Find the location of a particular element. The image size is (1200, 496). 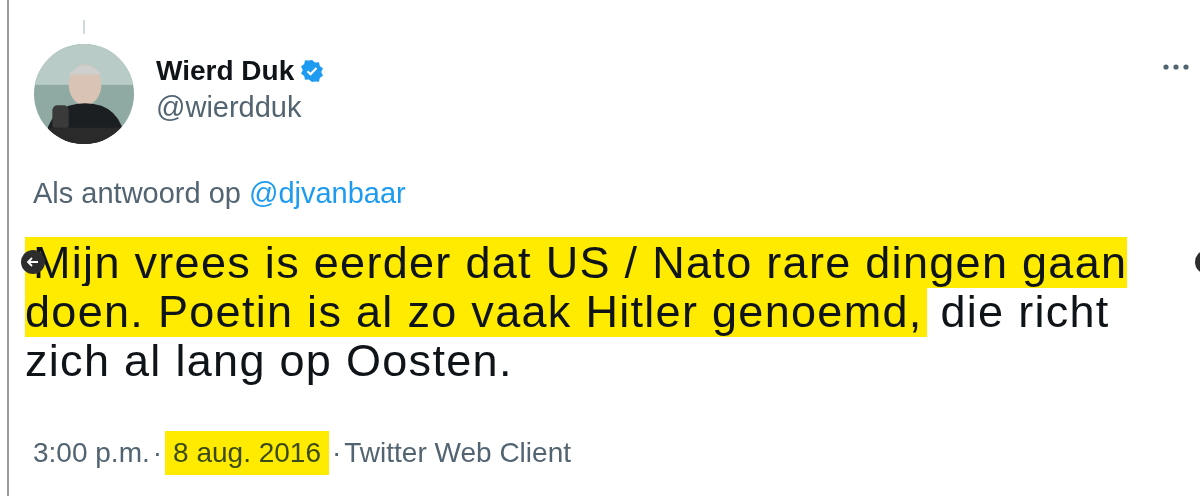

tweet-time: 3:00 p.m. is located at coordinates (91, 453).